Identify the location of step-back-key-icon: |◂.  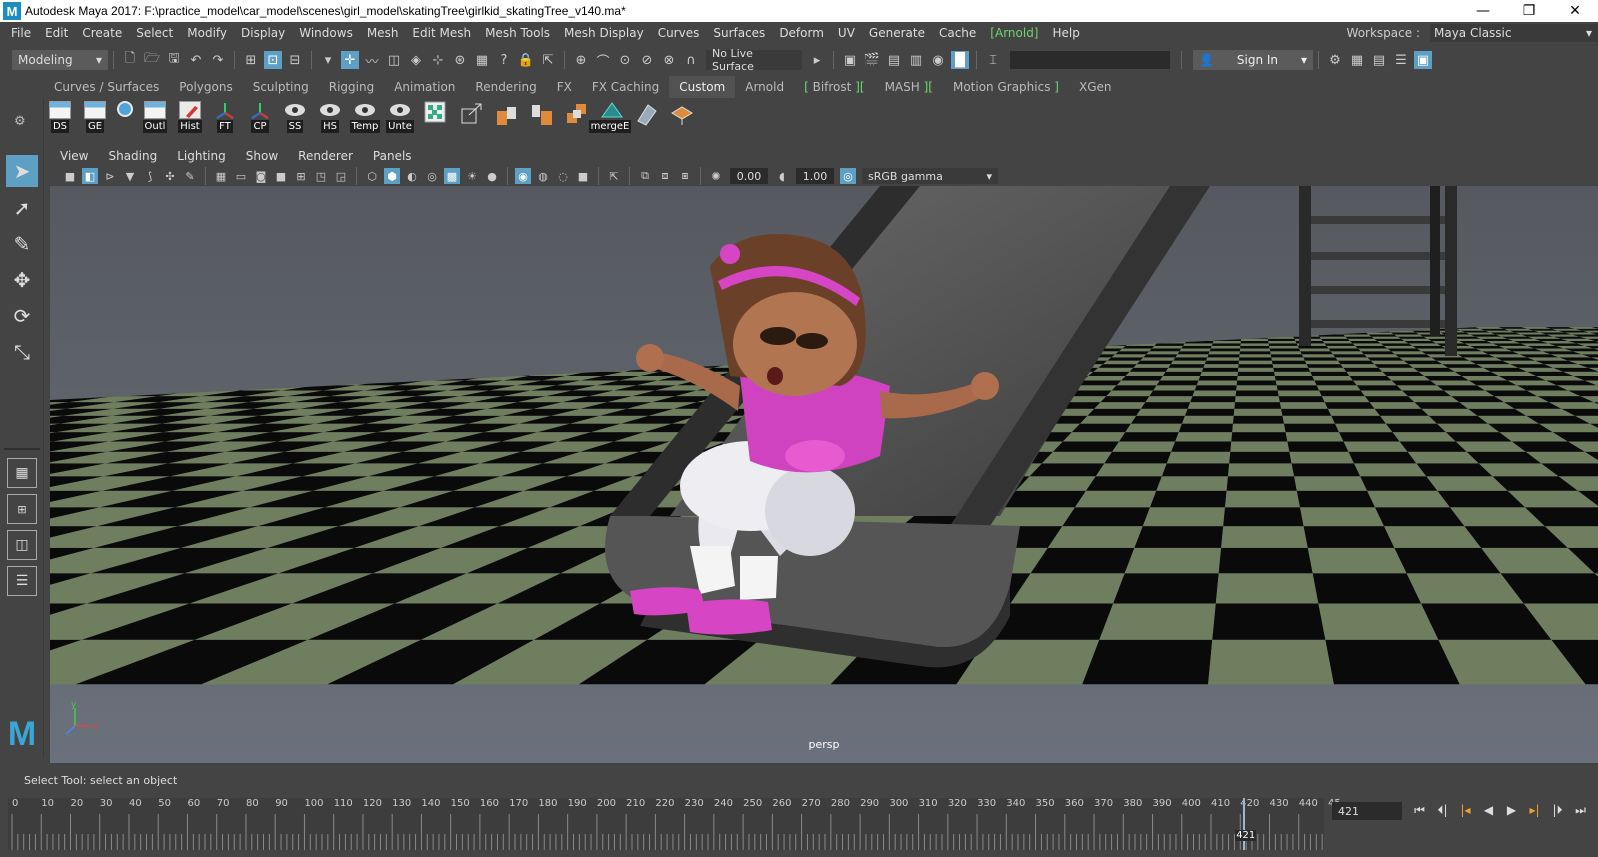
(1465, 810).